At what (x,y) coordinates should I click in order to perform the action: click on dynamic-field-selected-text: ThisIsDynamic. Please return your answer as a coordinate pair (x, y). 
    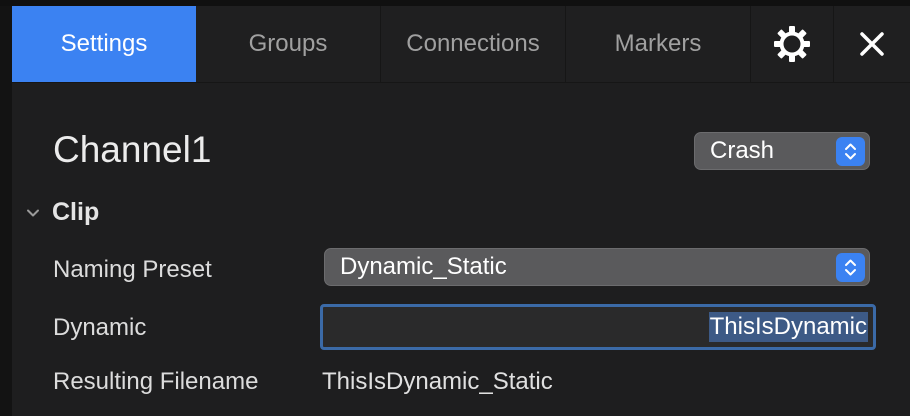
    Looking at the image, I should click on (788, 327).